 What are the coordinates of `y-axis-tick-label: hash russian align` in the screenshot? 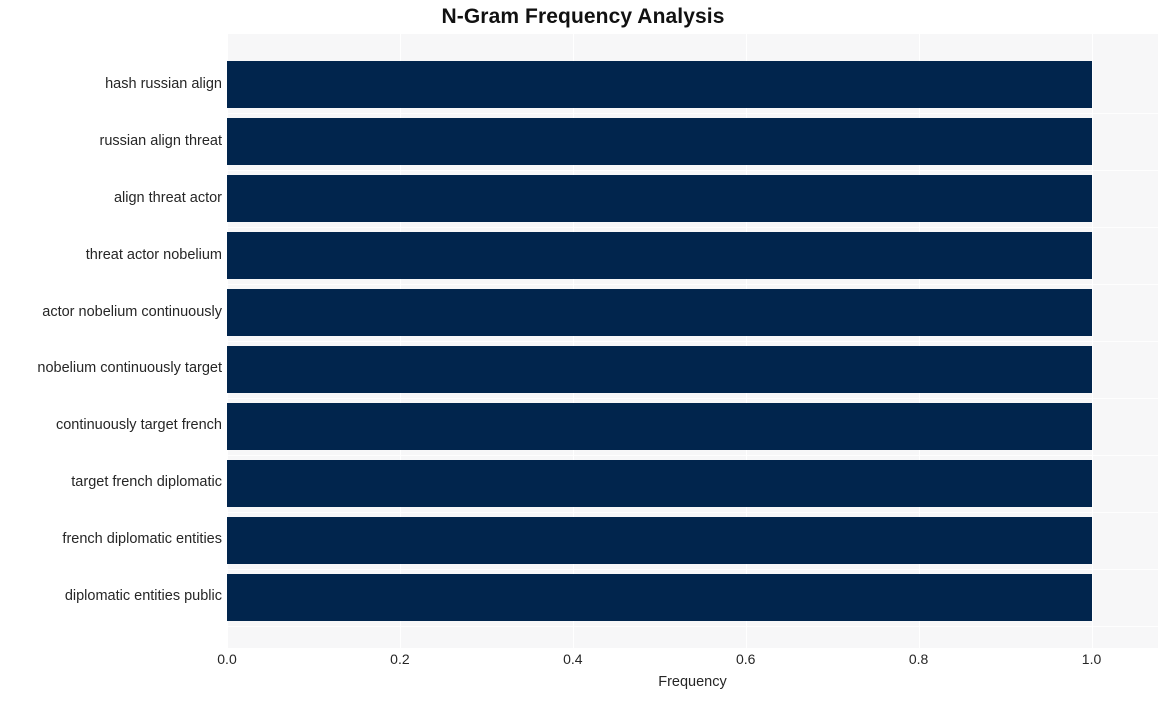 It's located at (163, 83).